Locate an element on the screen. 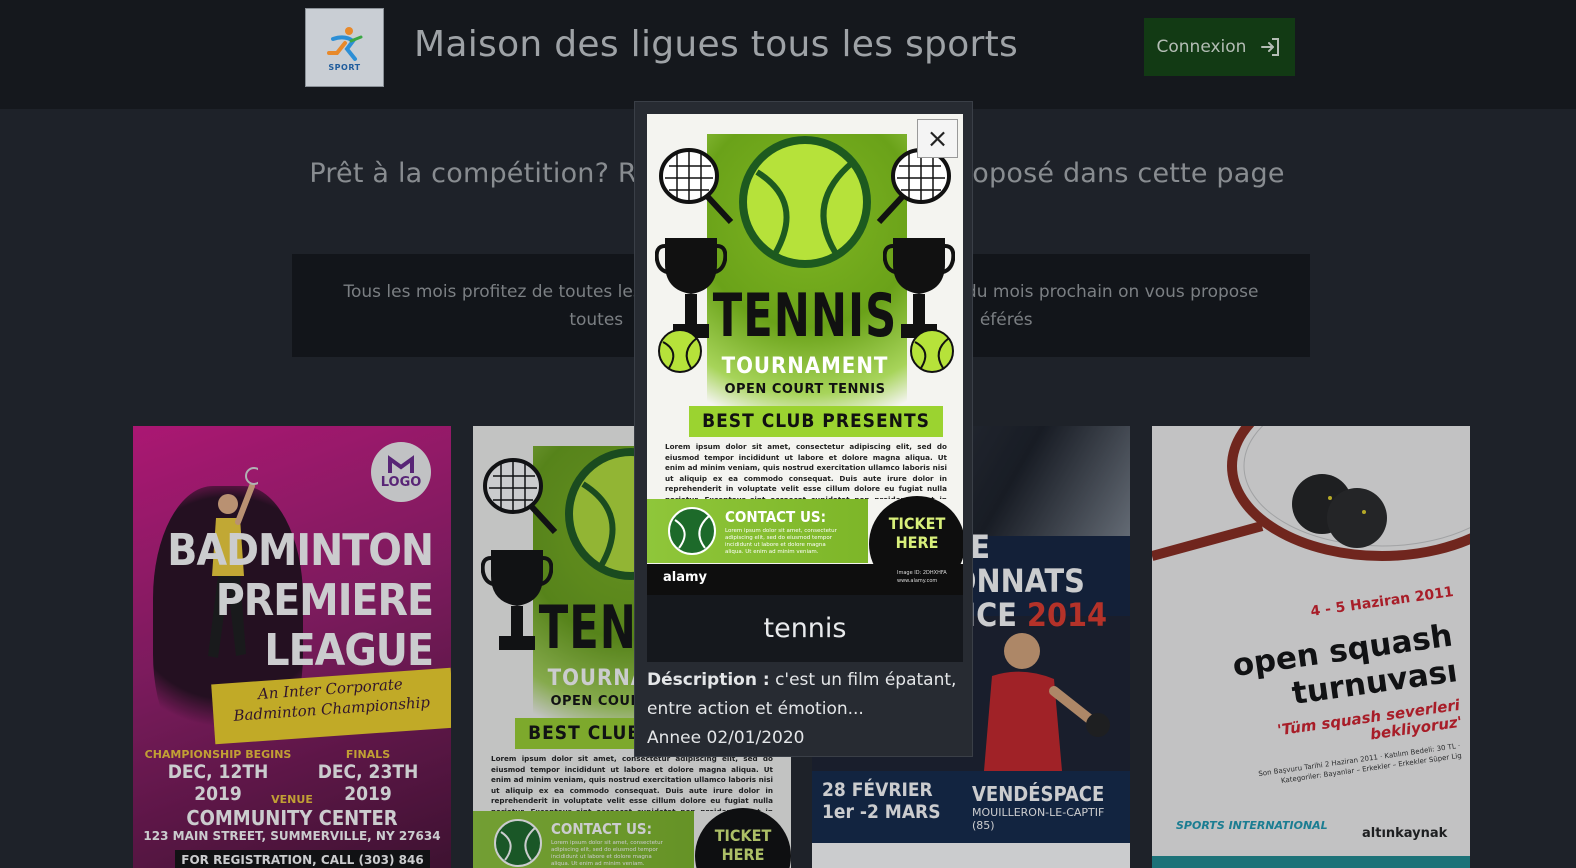 The height and width of the screenshot is (868, 1576). table-tennis-player-image is located at coordinates (1047, 702).